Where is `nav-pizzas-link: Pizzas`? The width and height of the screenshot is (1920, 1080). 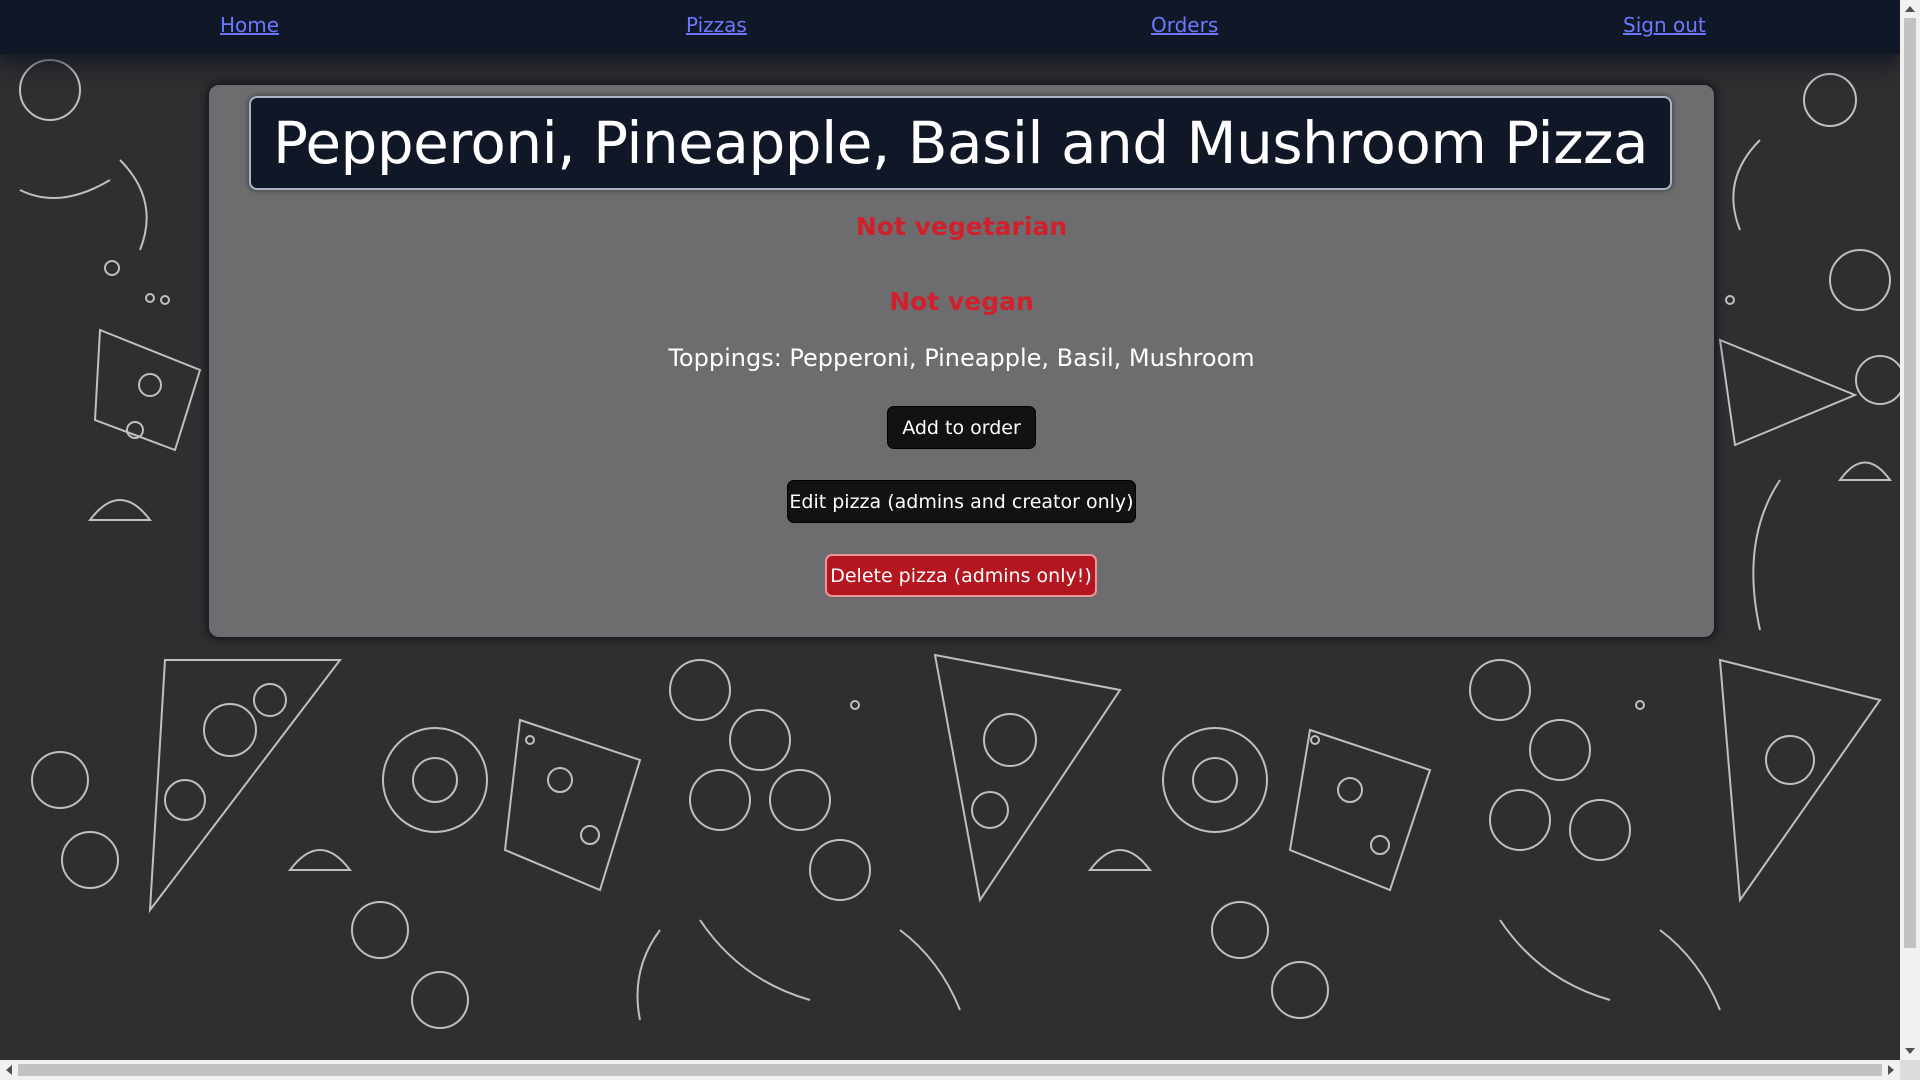 nav-pizzas-link: Pizzas is located at coordinates (716, 25).